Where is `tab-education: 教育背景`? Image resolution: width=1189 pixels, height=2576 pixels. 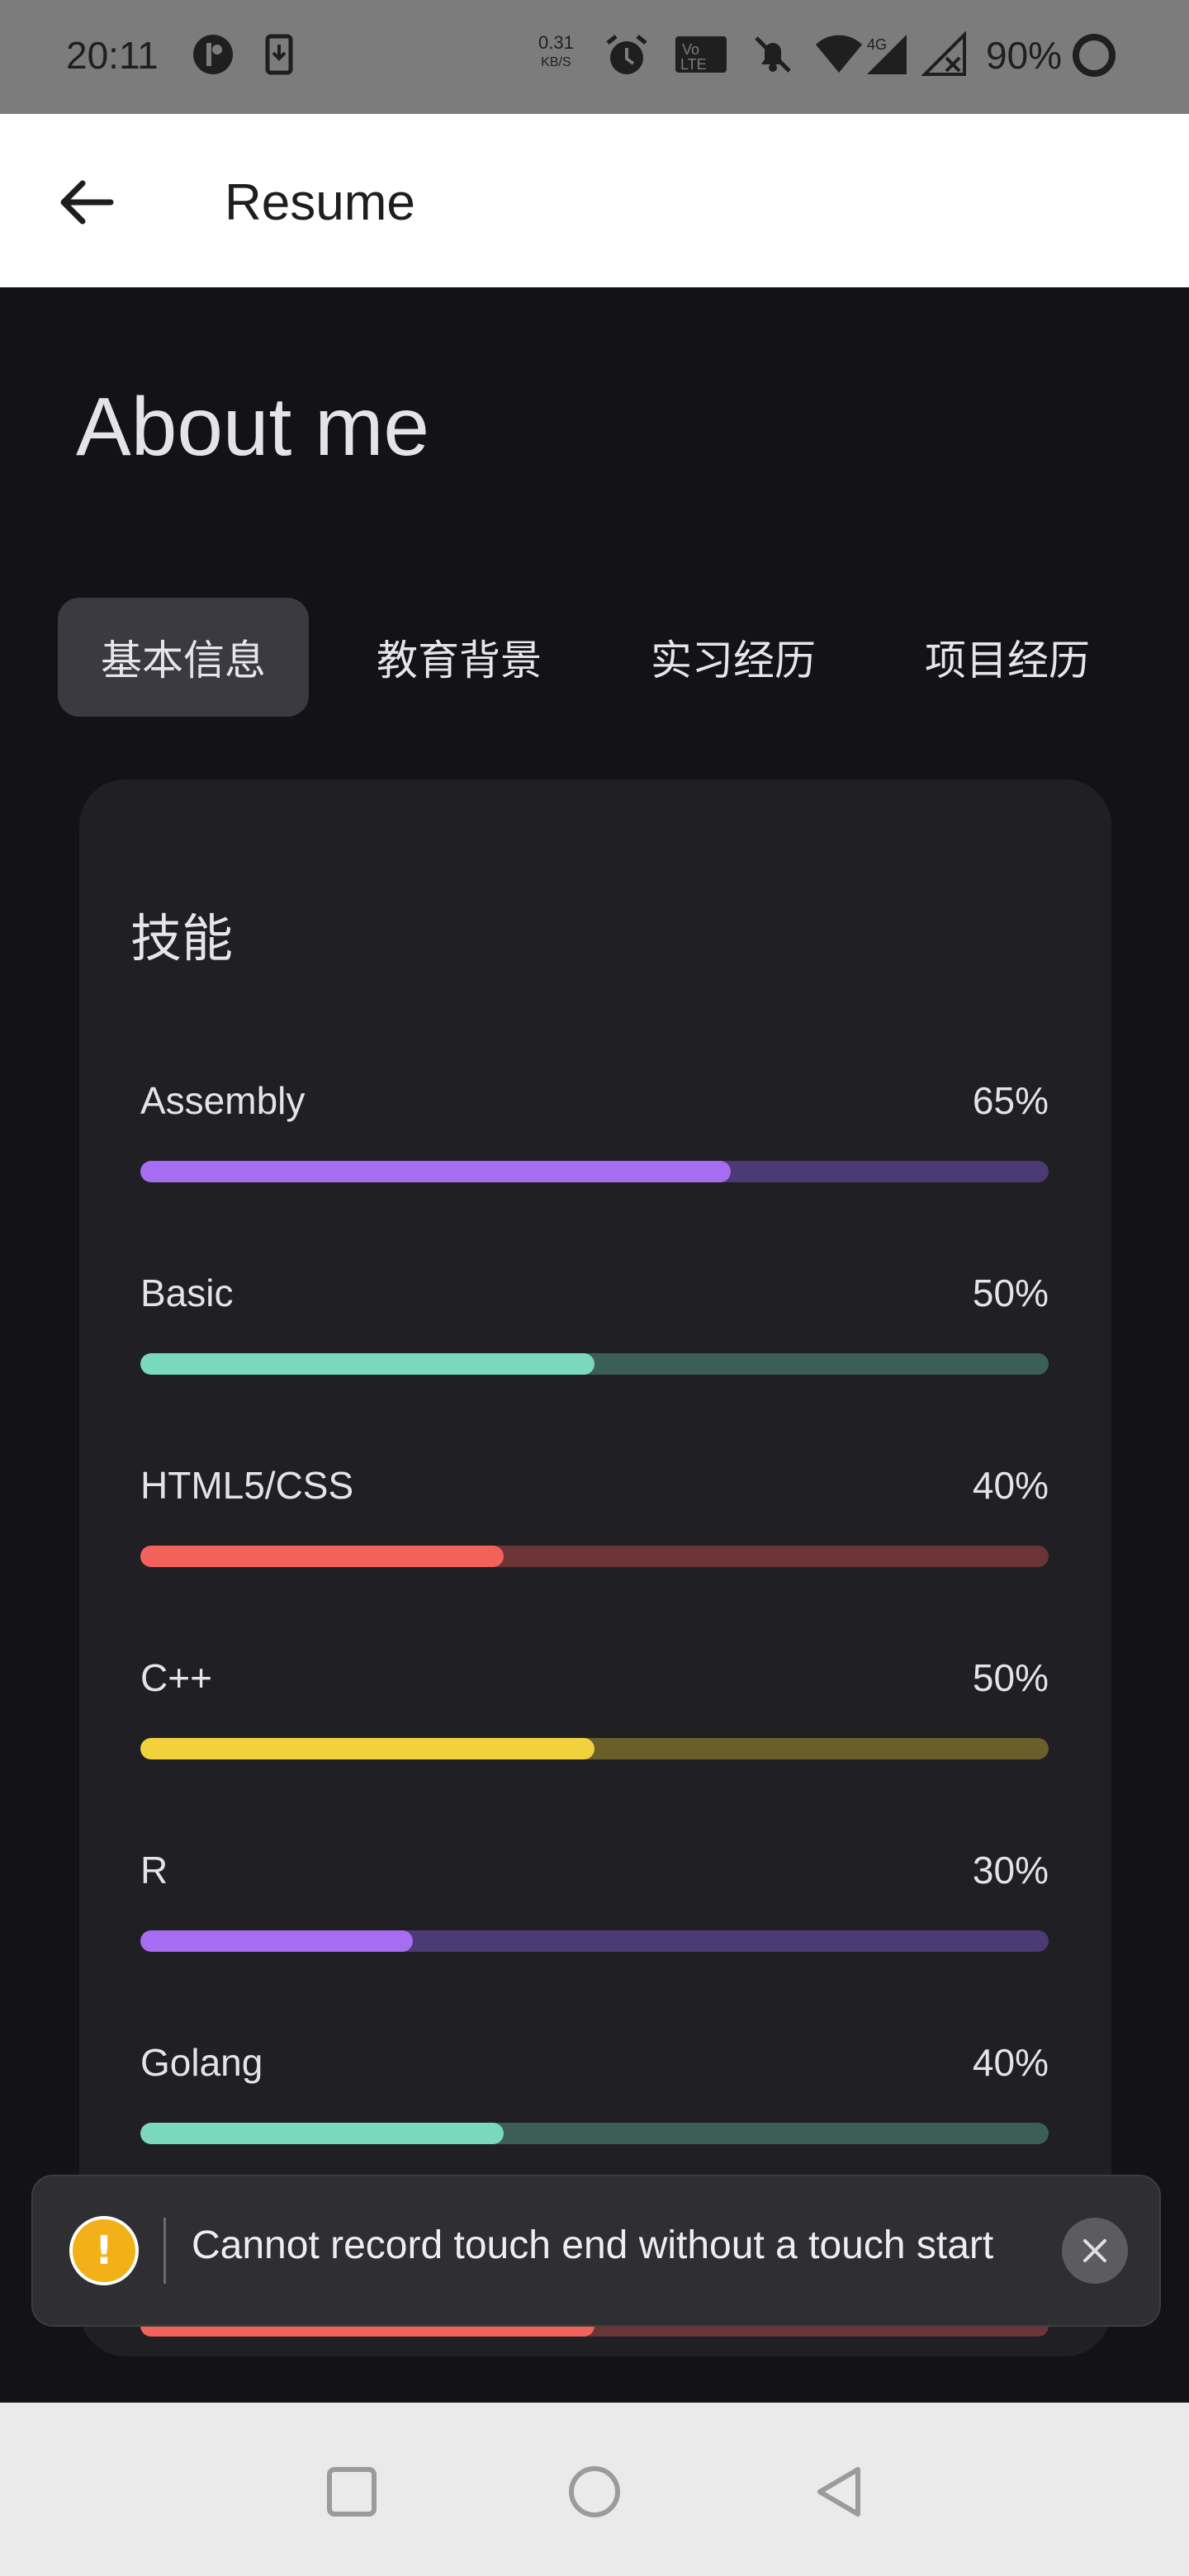
tab-education: 教育背景 is located at coordinates (459, 657).